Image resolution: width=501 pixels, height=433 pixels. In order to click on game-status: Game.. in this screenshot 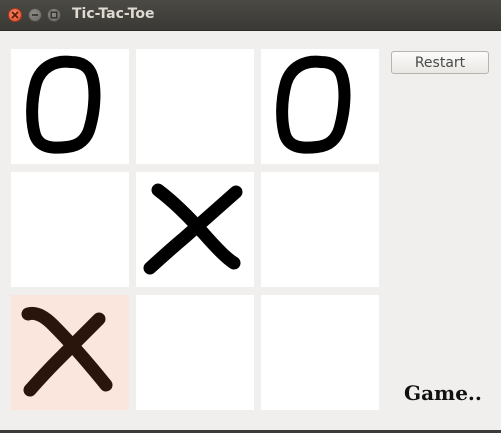, I will do `click(443, 393)`.